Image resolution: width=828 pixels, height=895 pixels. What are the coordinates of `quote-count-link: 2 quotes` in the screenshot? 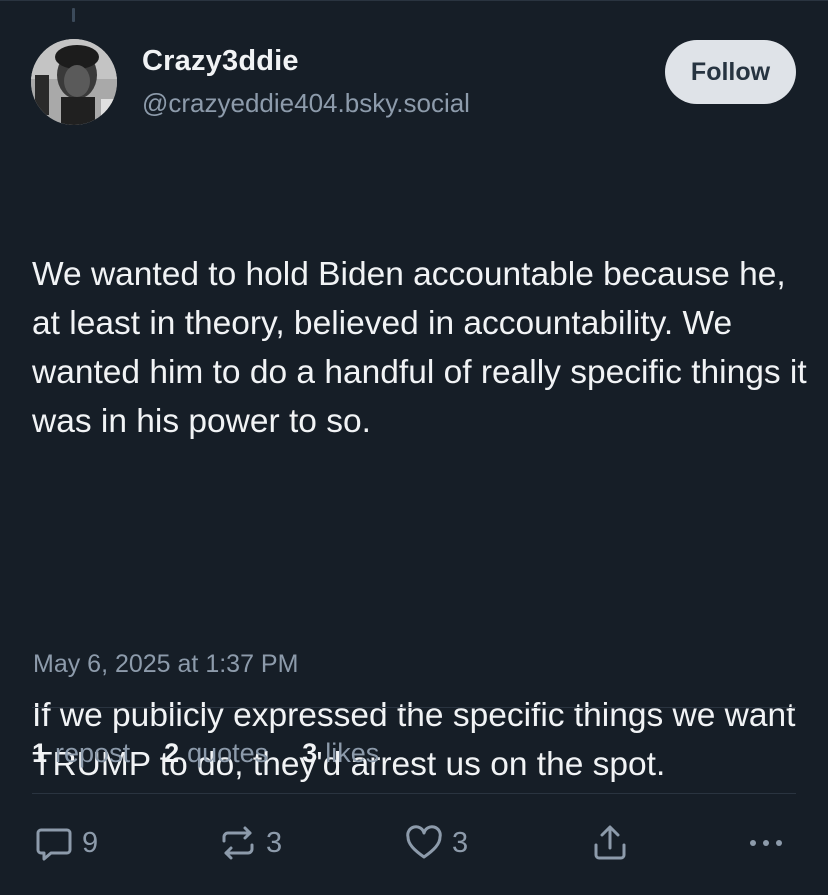 It's located at (216, 753).